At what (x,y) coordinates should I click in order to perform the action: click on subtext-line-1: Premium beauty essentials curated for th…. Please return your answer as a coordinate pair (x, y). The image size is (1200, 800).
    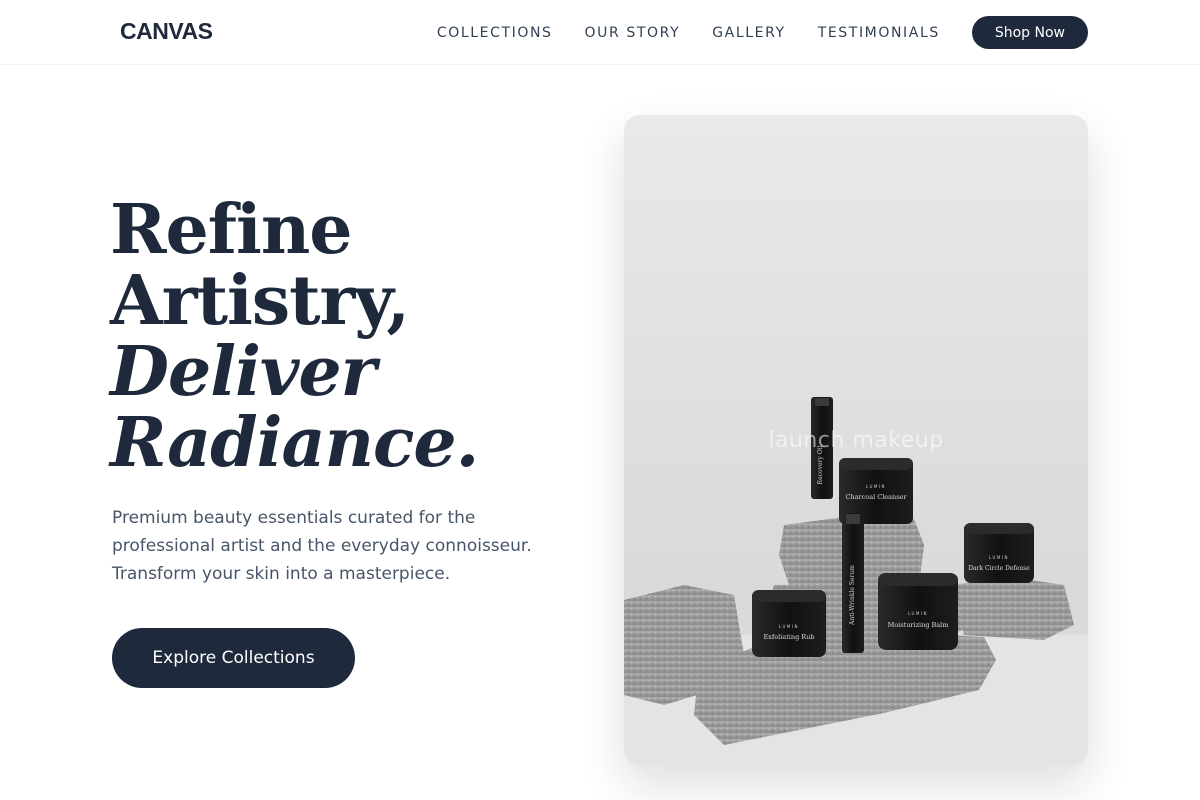
    Looking at the image, I should click on (294, 518).